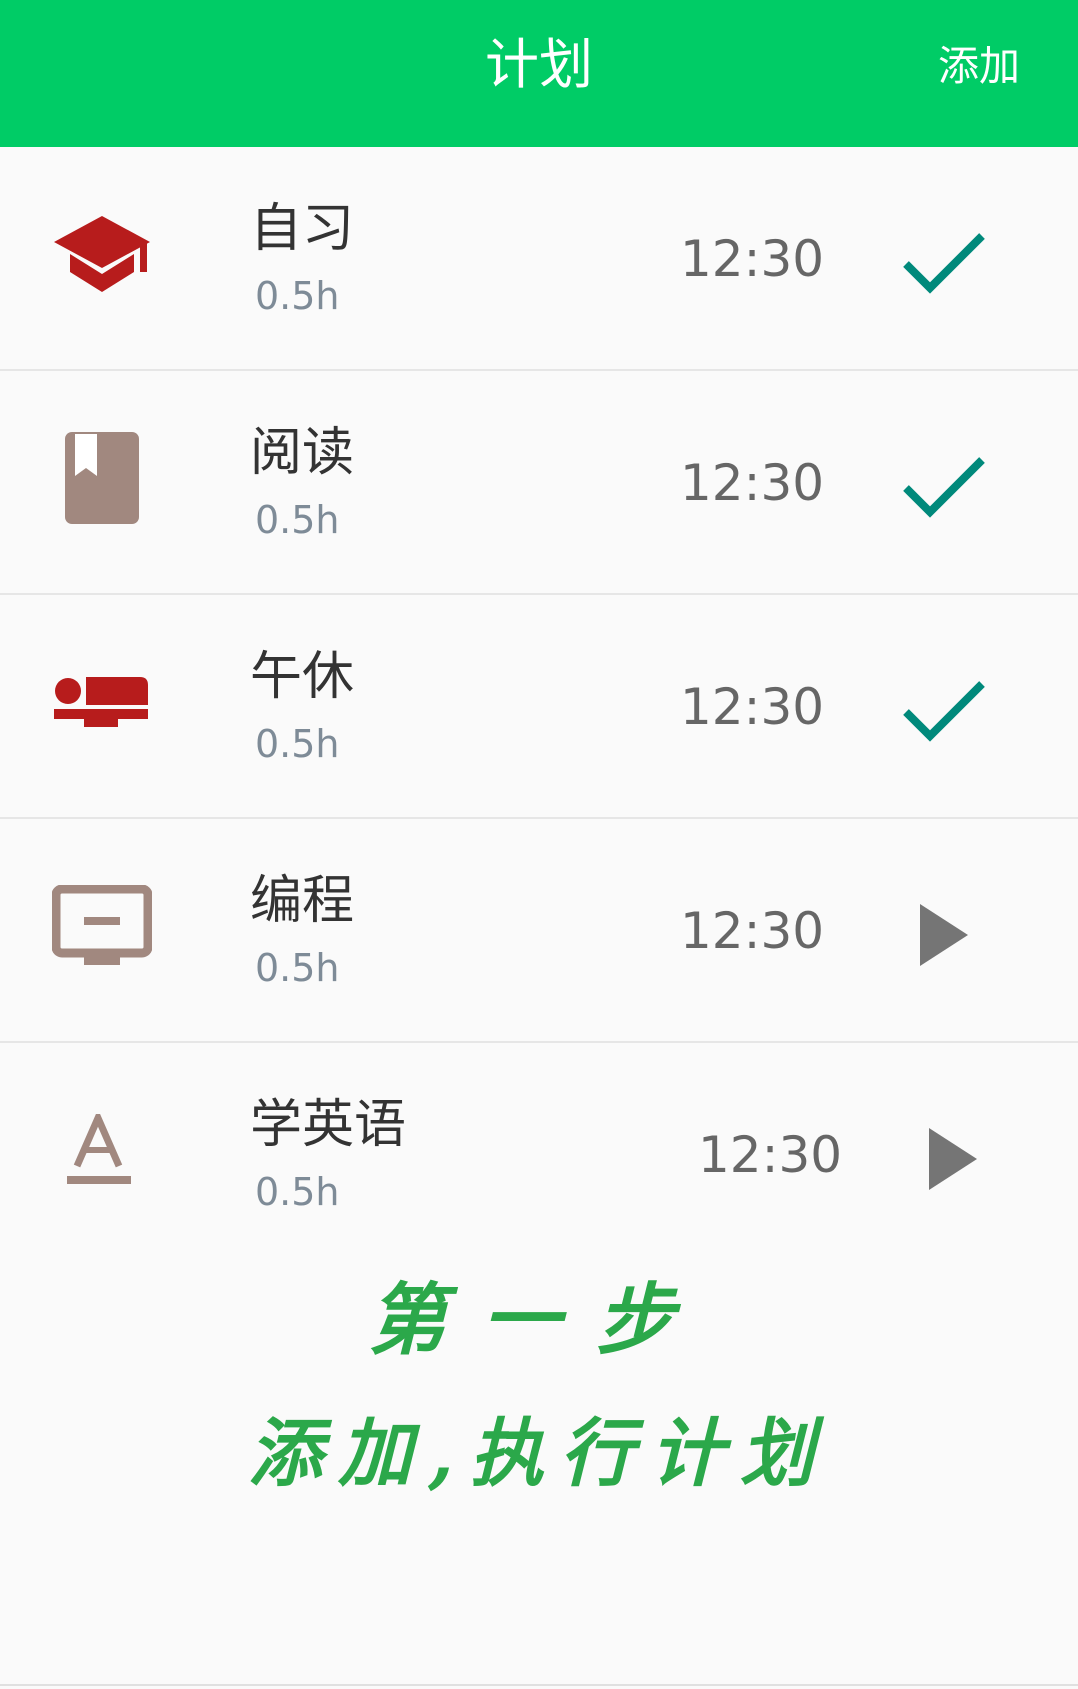 The image size is (1078, 1689). I want to click on plan-title: 编程, so click(302, 901).